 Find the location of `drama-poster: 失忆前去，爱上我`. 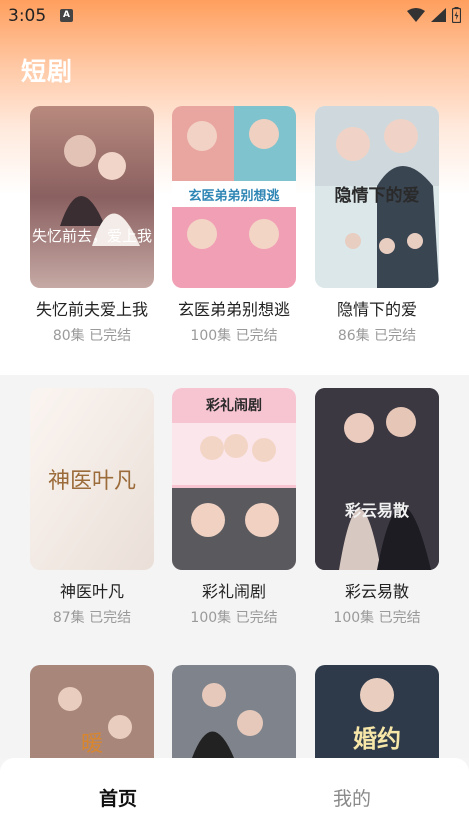

drama-poster: 失忆前去，爱上我 is located at coordinates (92, 197).